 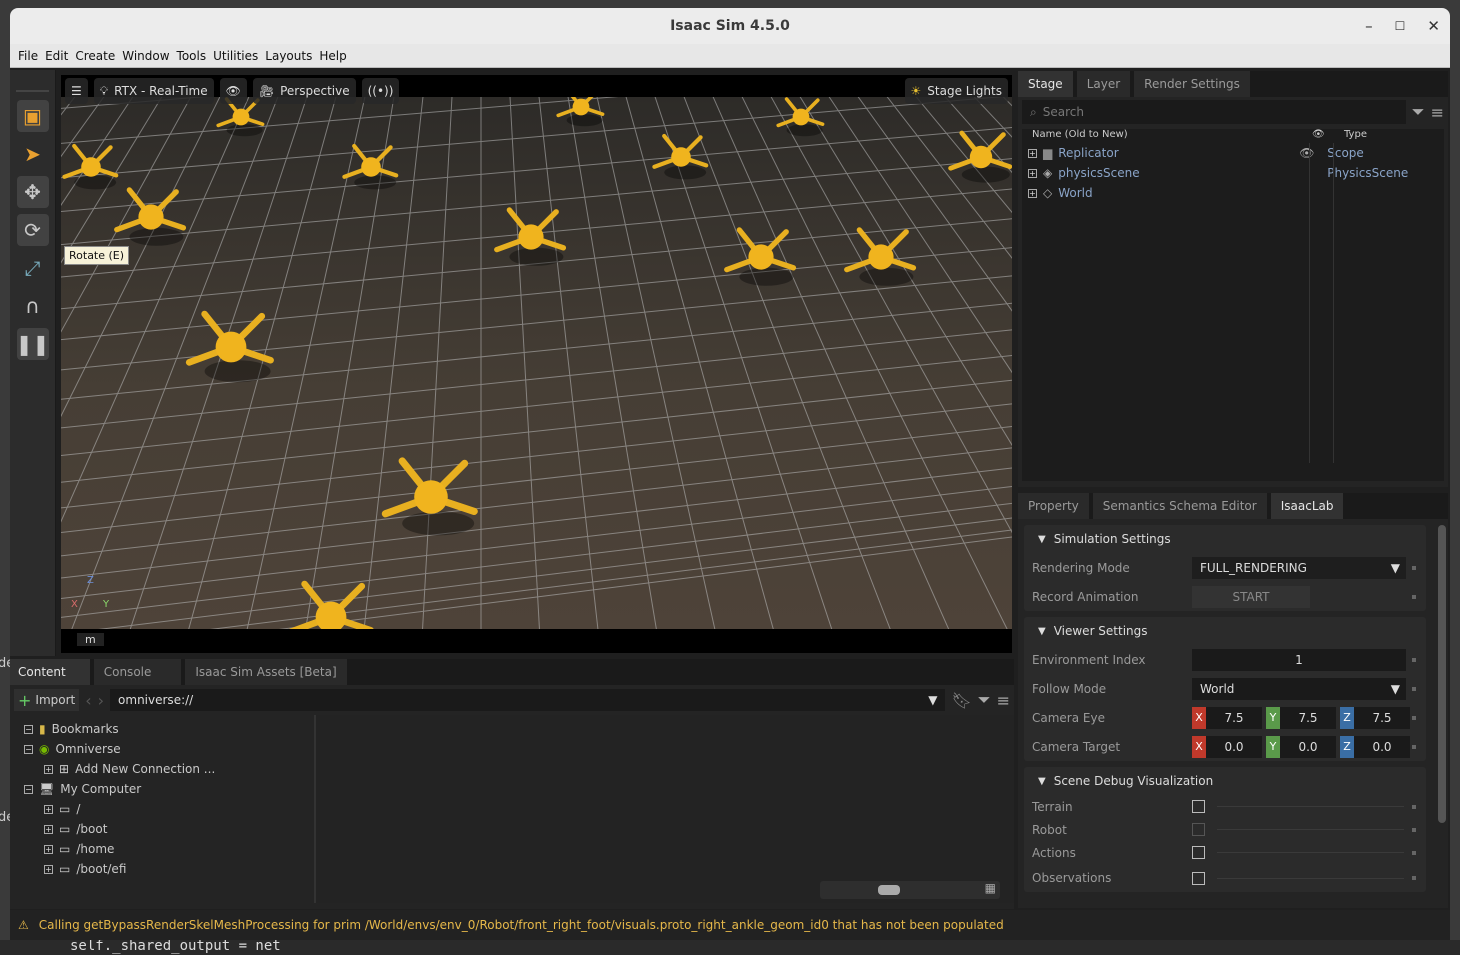 I want to click on forward-arrow-icon: ›, so click(x=101, y=700).